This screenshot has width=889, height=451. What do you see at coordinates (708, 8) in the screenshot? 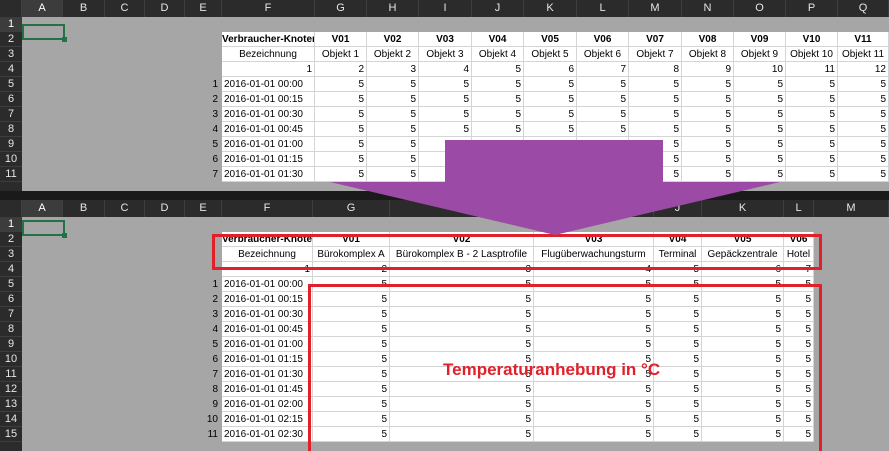
I see `column-header-n: N` at bounding box center [708, 8].